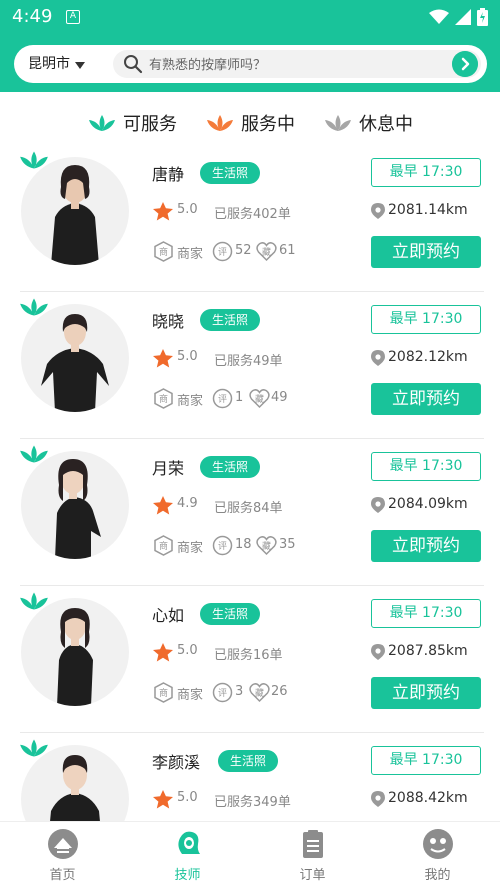 The height and width of the screenshot is (888, 500). Describe the element at coordinates (62, 875) in the screenshot. I see `tab-label: 首页` at that location.